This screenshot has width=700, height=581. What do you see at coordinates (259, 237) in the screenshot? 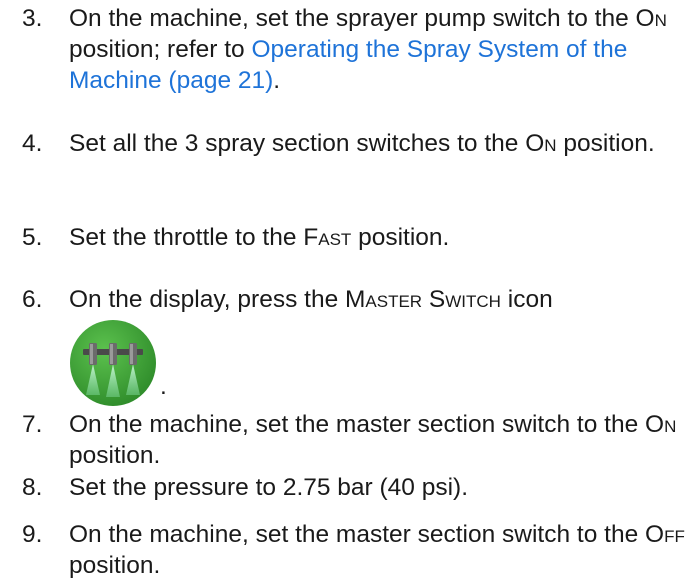
I see `step-text: Set the throttle to the Fast position.` at bounding box center [259, 237].